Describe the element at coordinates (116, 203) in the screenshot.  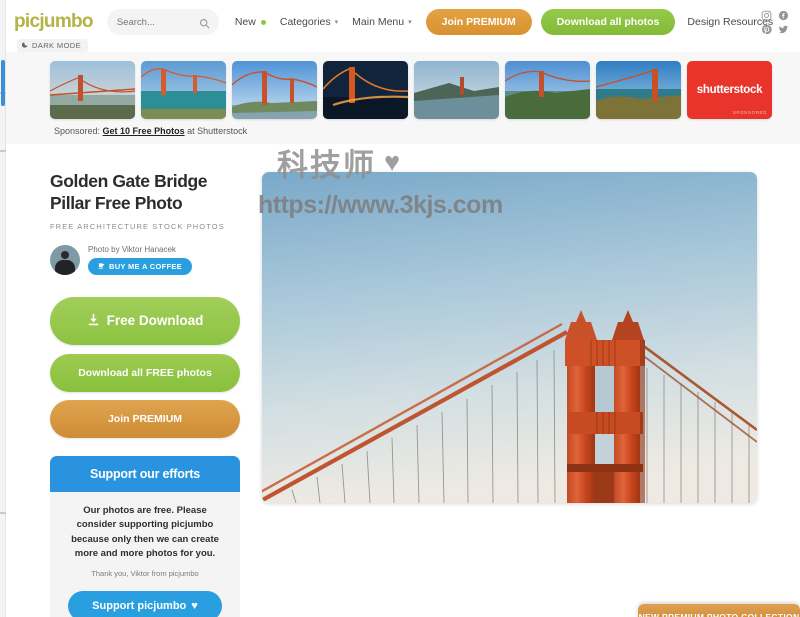
I see `page-title-line2: Pillar Free Photo` at that location.